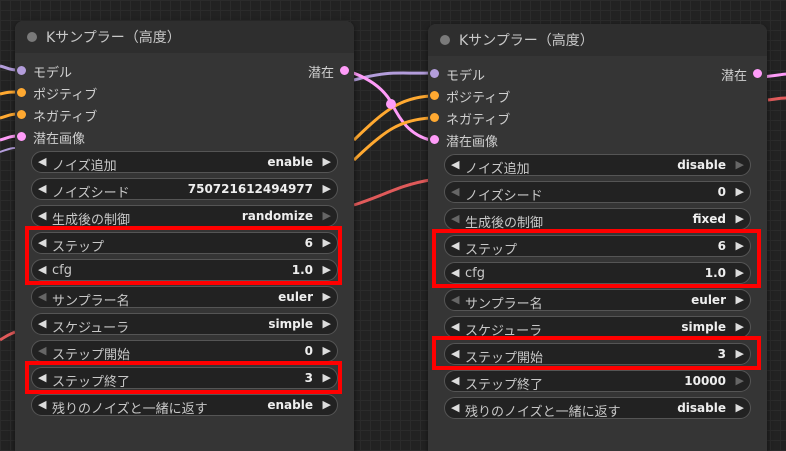 The image size is (786, 451). I want to click on wire-red-left, so click(8, 336).